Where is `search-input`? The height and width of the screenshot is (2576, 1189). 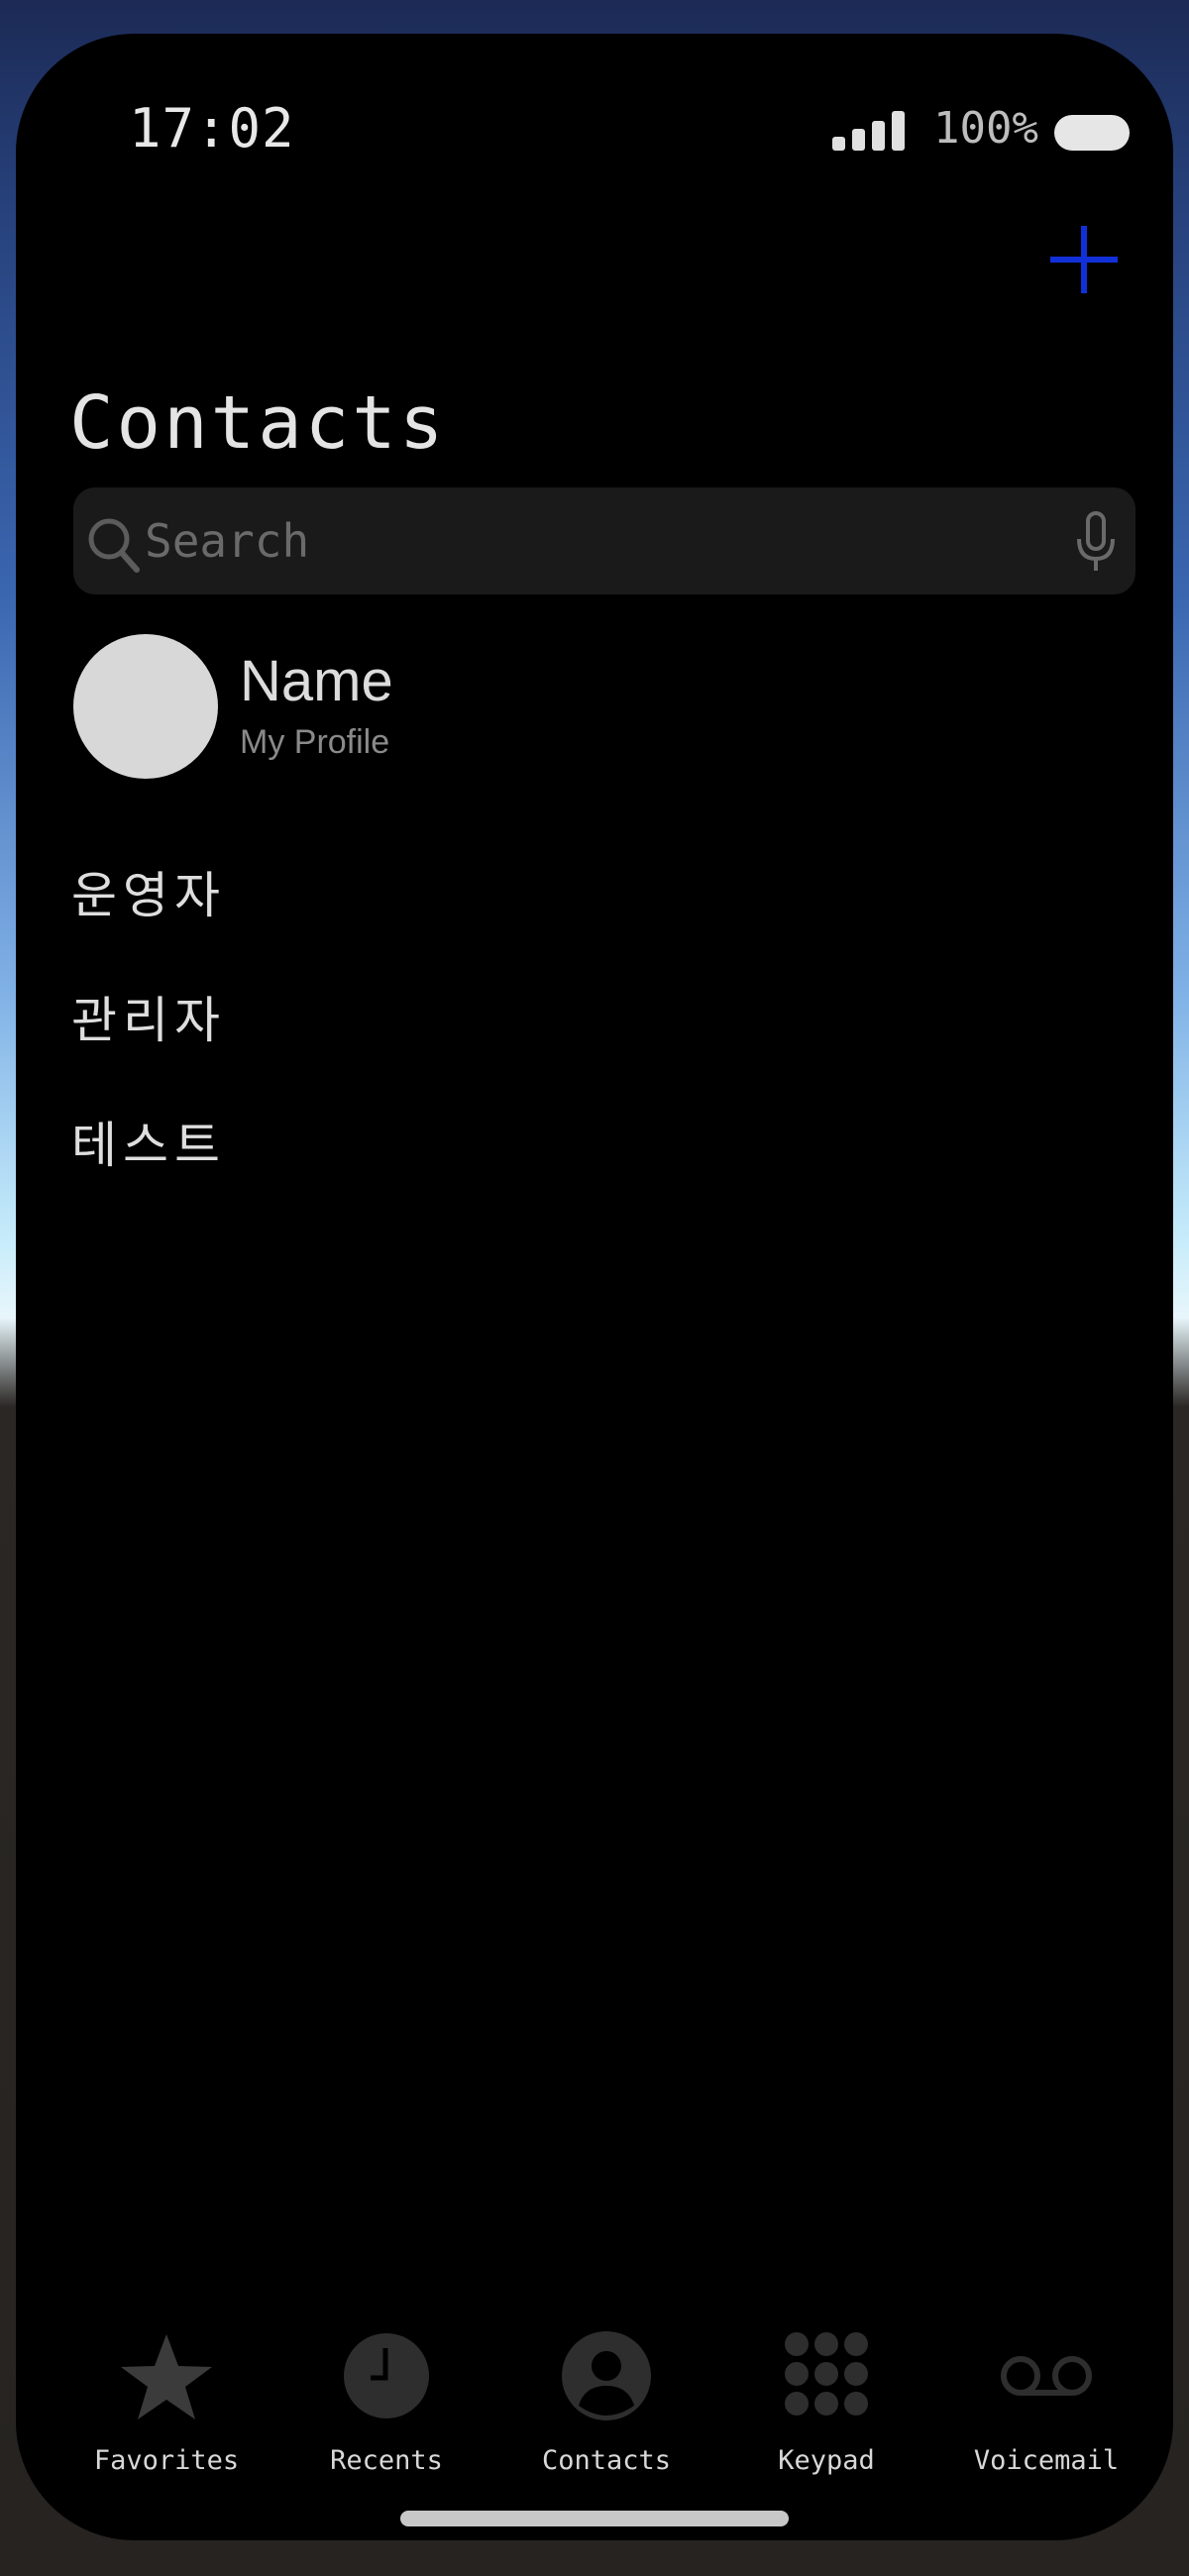 search-input is located at coordinates (590, 541).